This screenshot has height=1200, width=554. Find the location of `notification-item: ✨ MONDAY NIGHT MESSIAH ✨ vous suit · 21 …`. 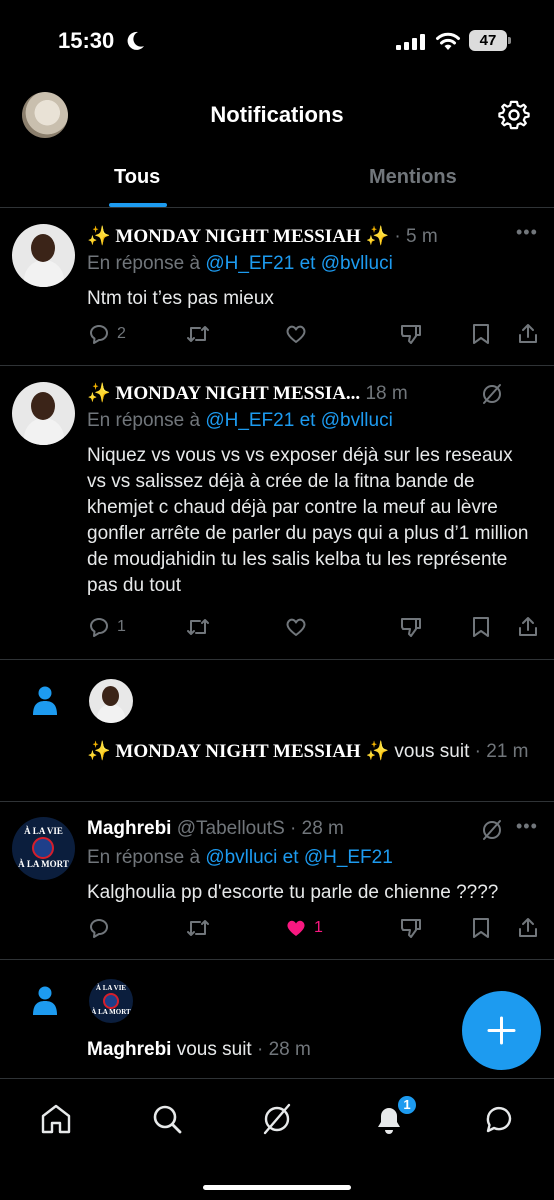

notification-item: ✨ MONDAY NIGHT MESSIAH ✨ vous suit · 21 … is located at coordinates (277, 731).